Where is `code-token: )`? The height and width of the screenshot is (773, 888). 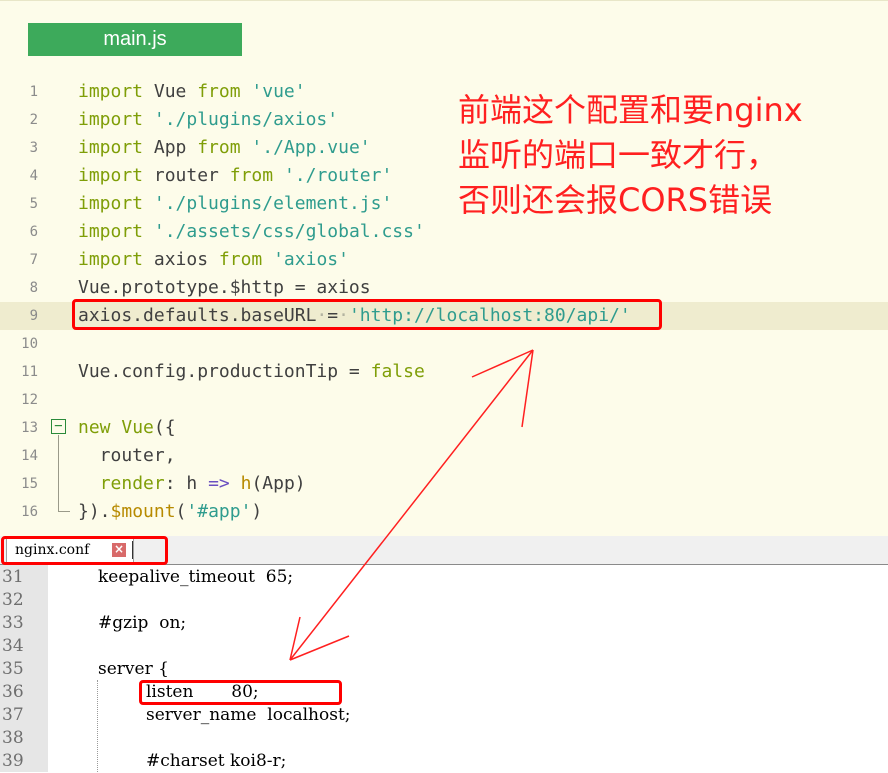
code-token: ) is located at coordinates (257, 511).